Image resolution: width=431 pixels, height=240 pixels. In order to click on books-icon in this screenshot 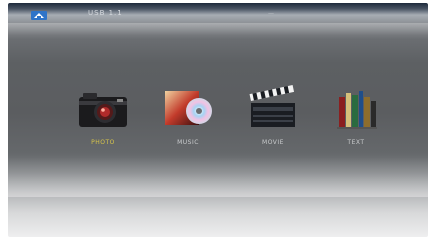, I will do `click(357, 110)`.